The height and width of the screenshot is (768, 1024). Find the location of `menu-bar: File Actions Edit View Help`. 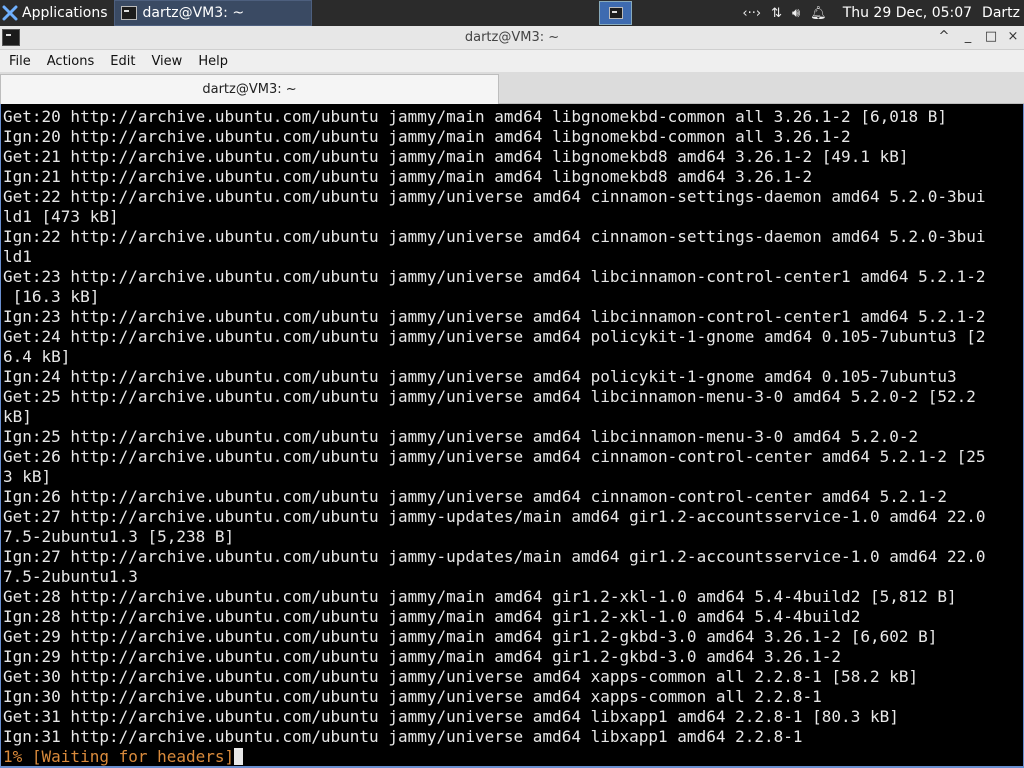

menu-bar: File Actions Edit View Help is located at coordinates (512, 61).